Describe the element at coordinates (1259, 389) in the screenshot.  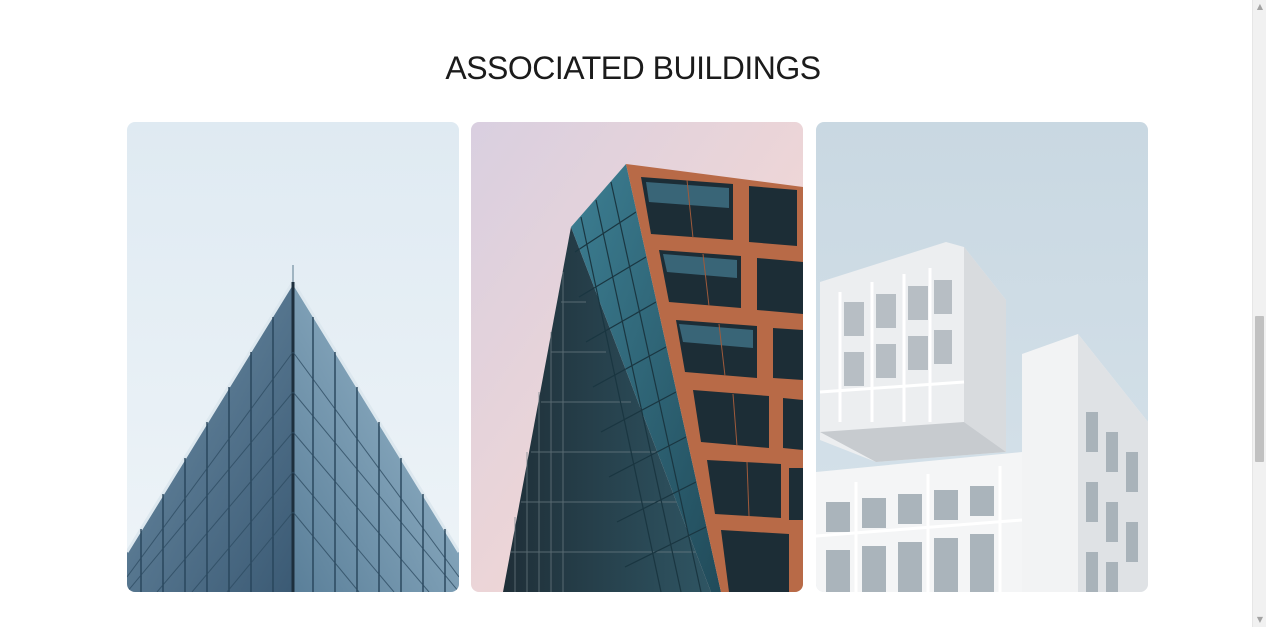
I see `scroll-thumb` at that location.